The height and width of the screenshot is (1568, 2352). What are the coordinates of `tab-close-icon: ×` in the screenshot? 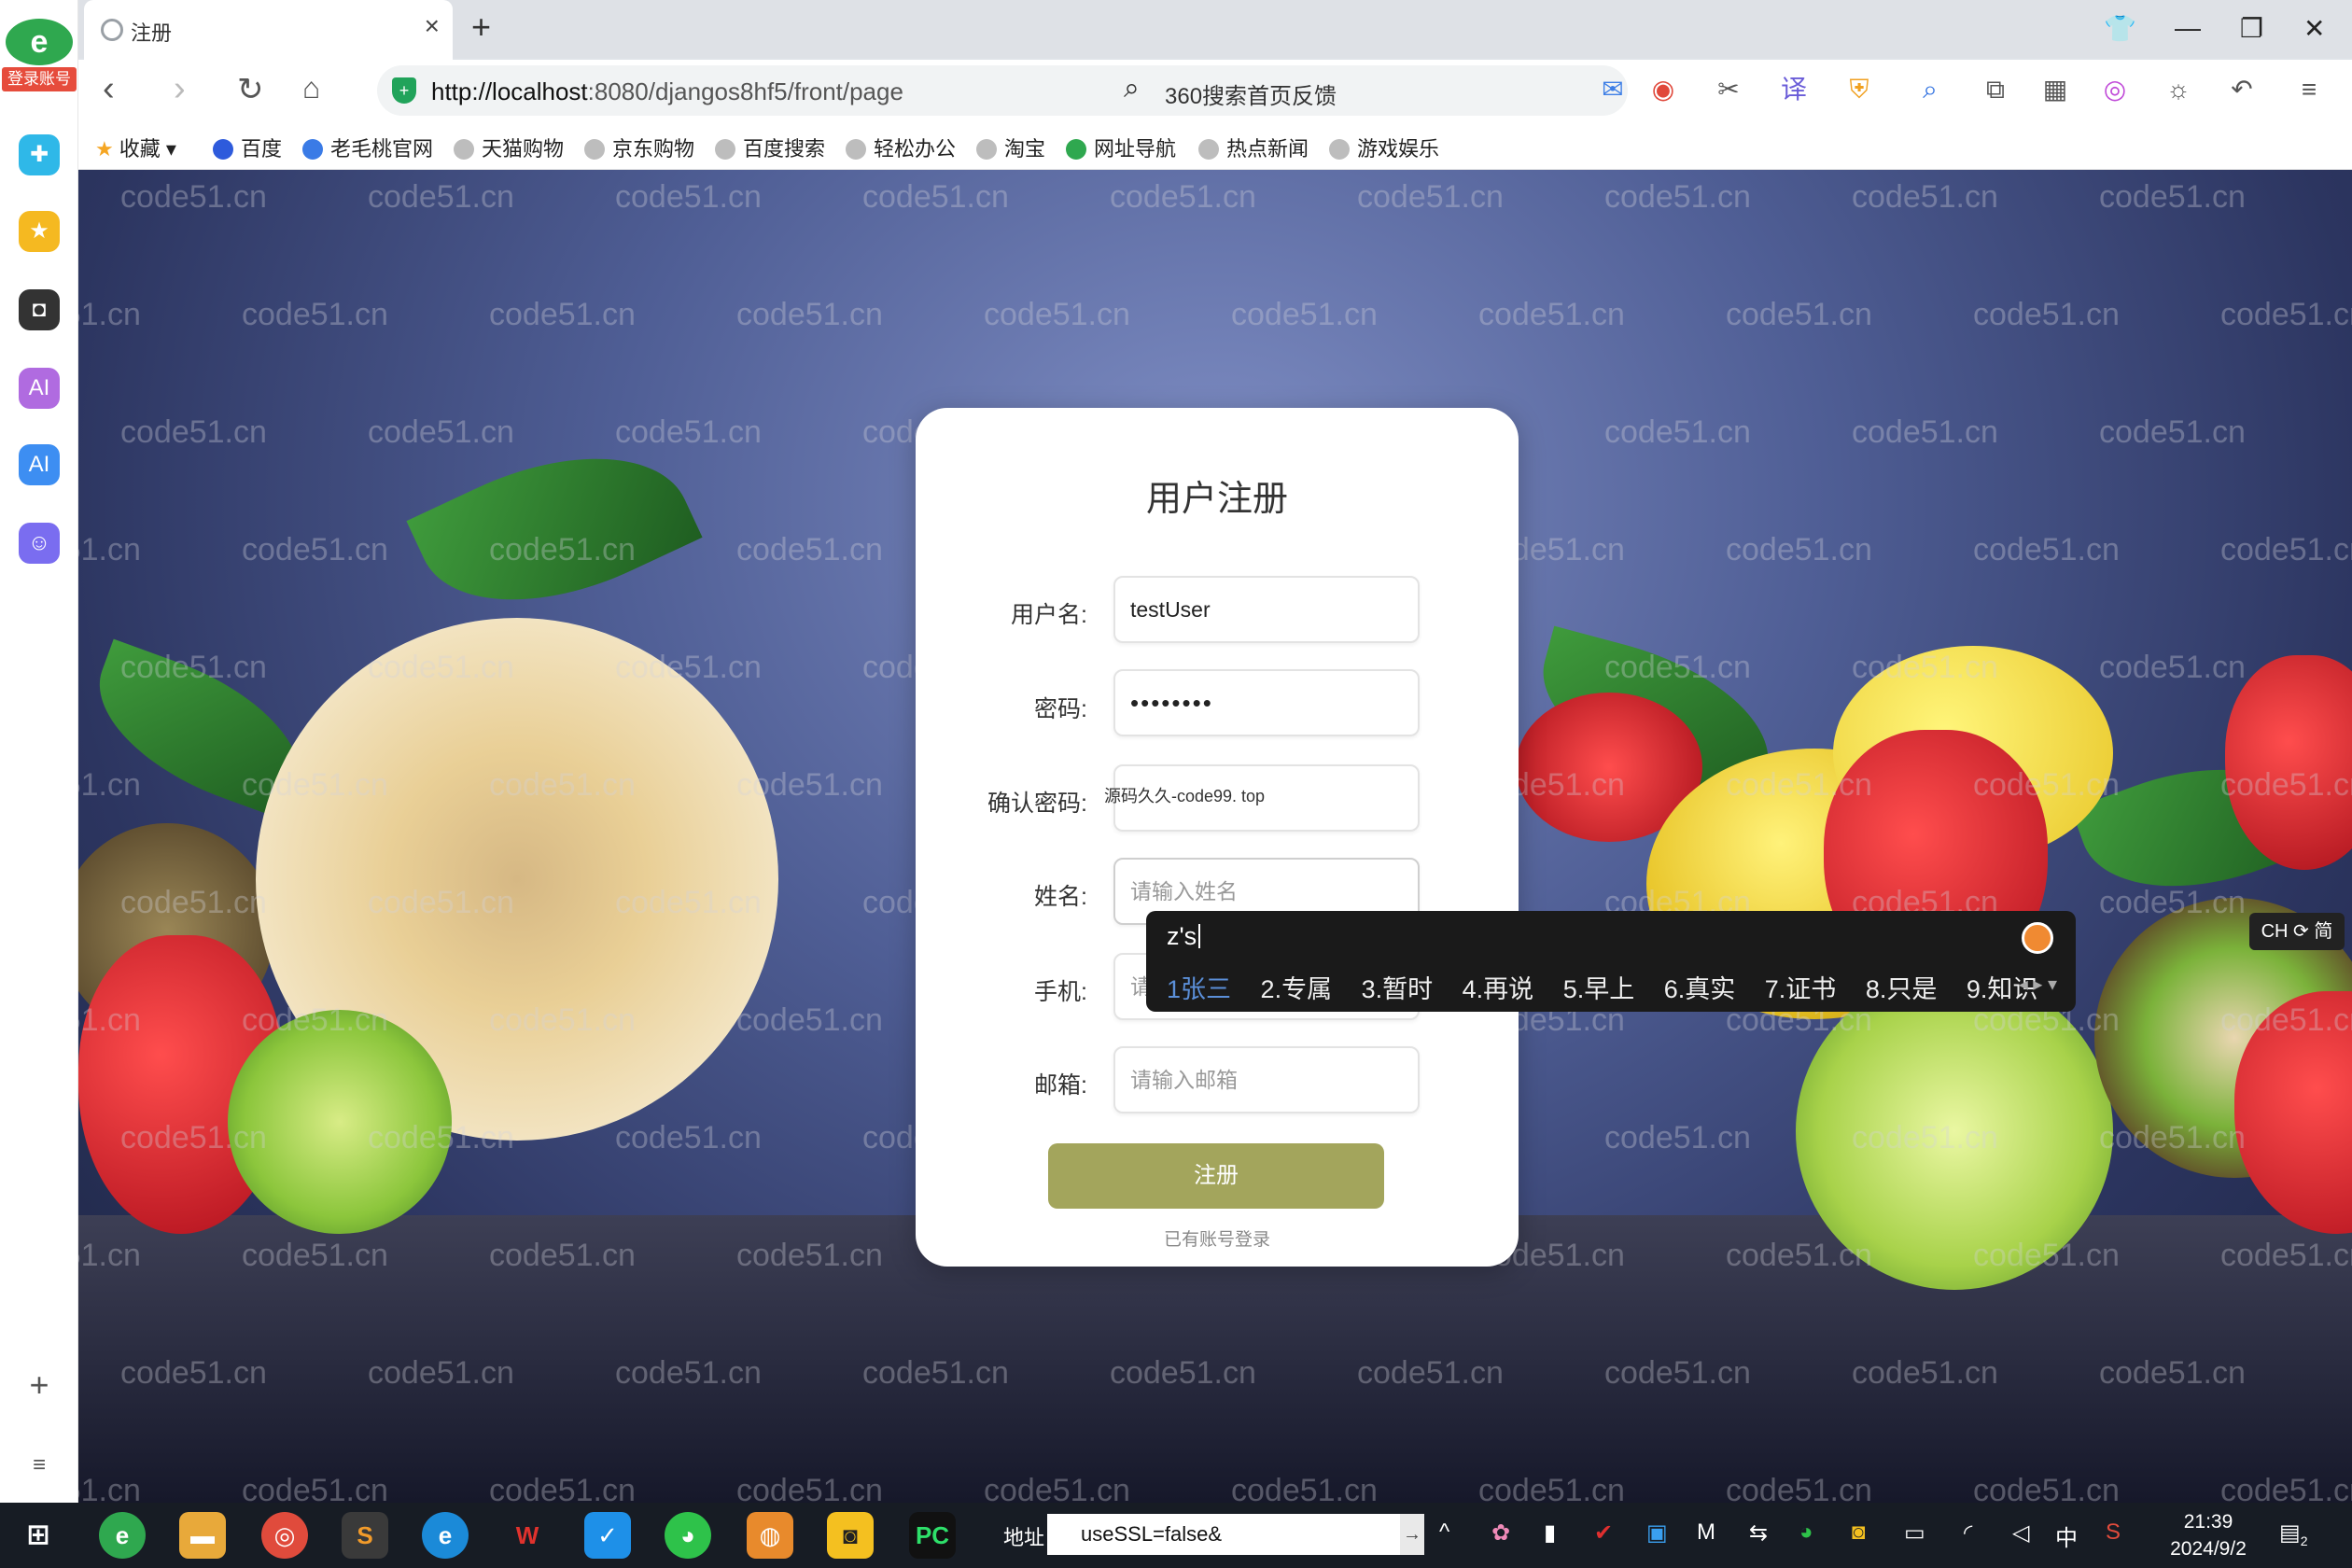 It's located at (432, 26).